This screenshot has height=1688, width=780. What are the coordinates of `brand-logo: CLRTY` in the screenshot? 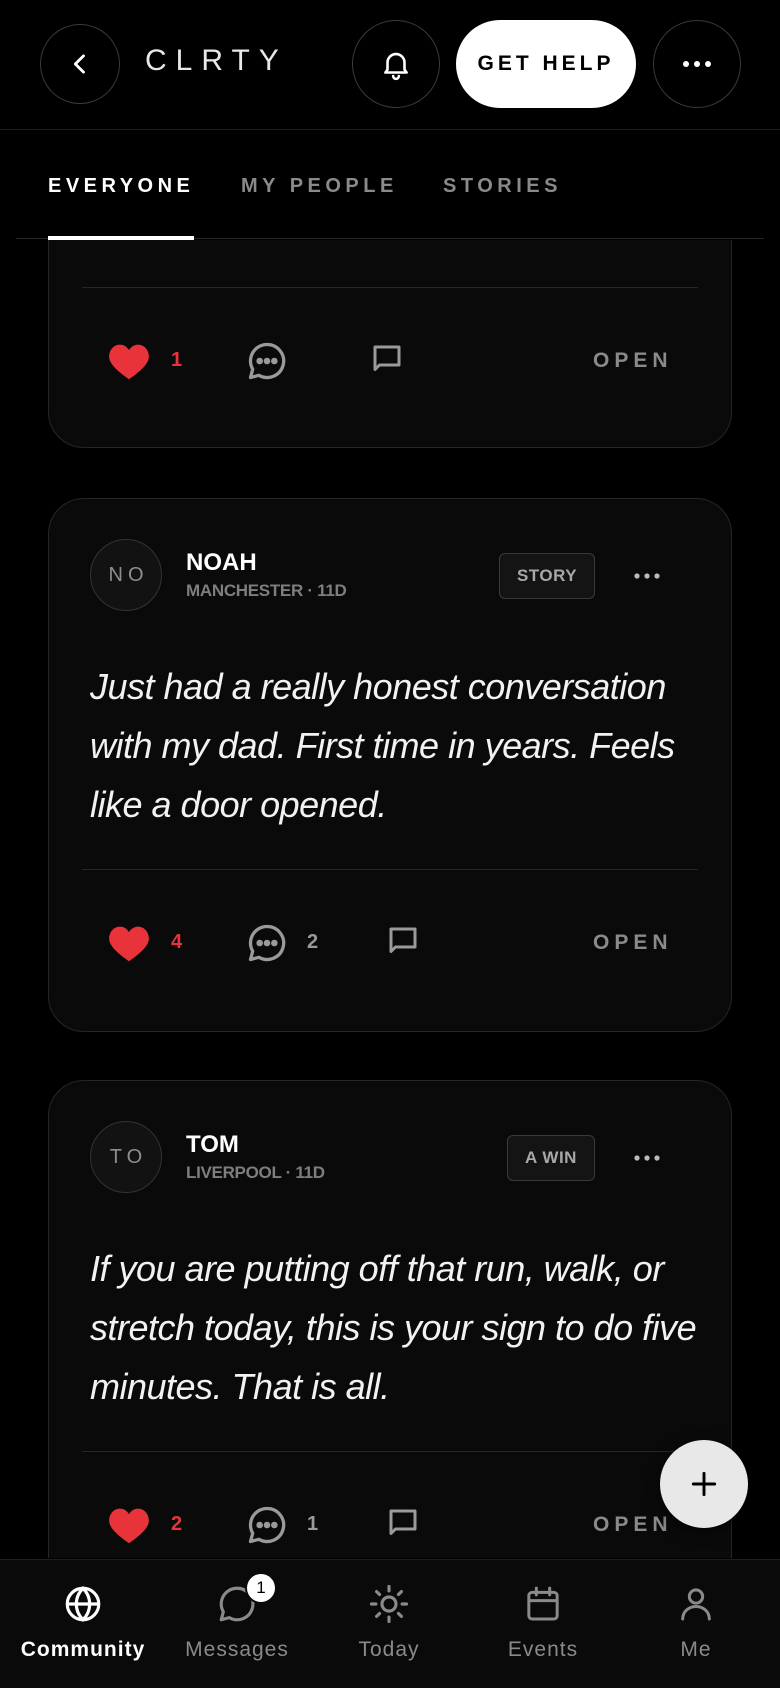 It's located at (216, 60).